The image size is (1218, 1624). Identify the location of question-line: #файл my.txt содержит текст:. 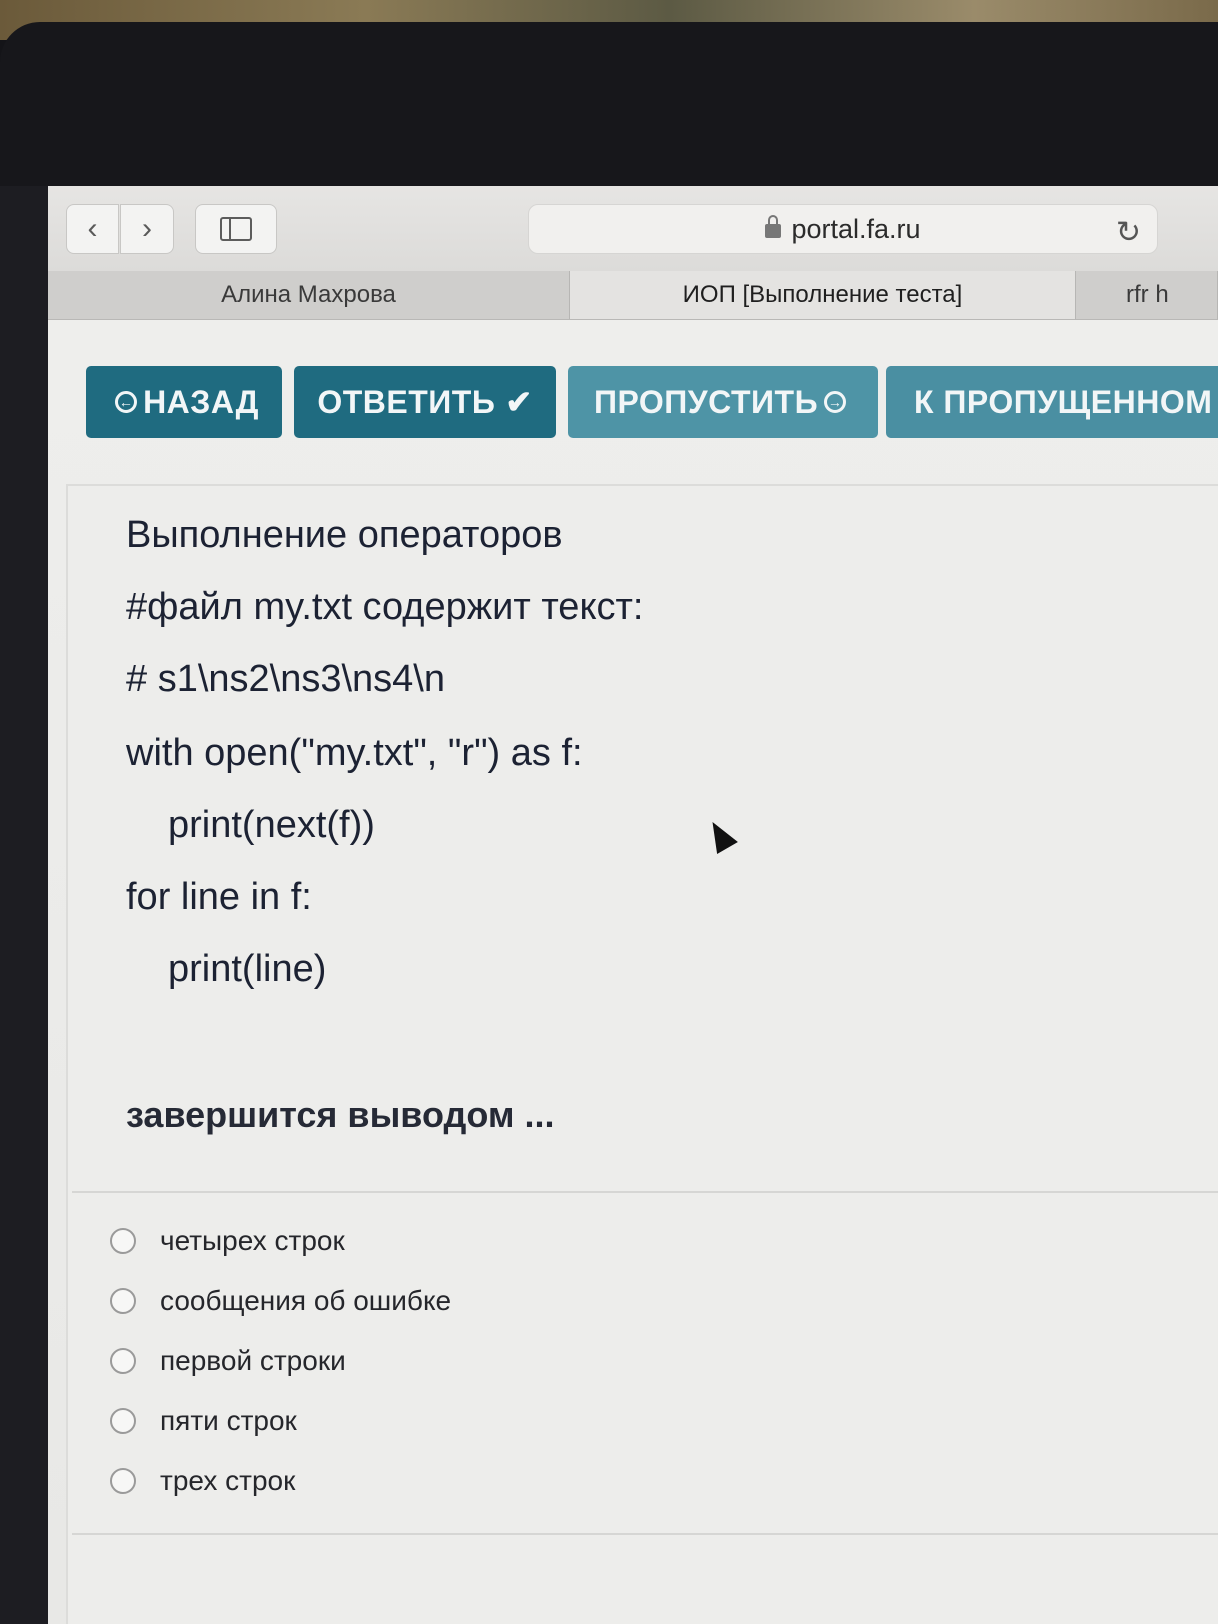
(385, 607).